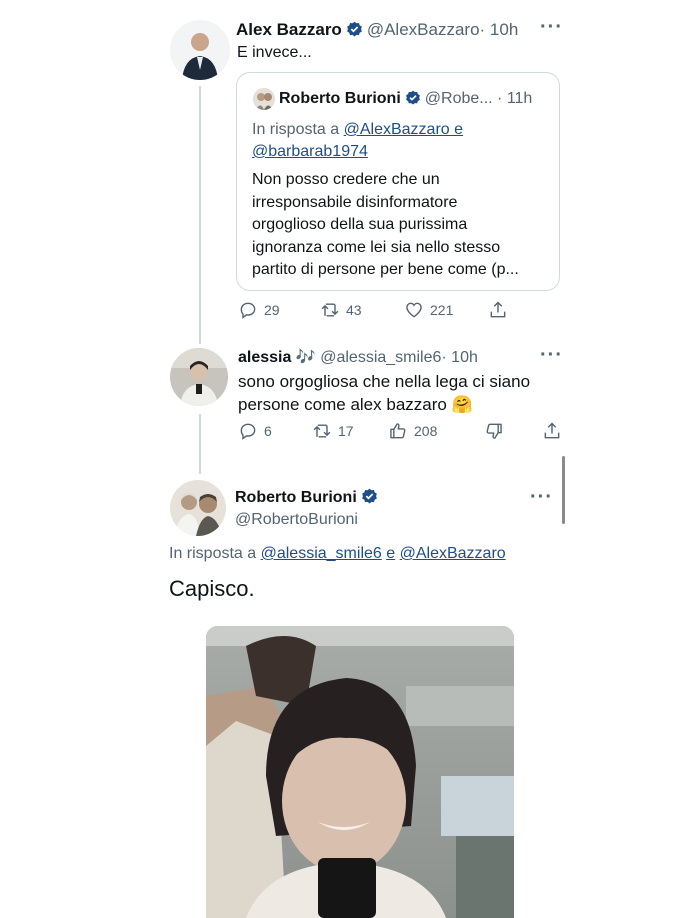 The height and width of the screenshot is (918, 678). I want to click on retweet-button: 43, so click(362, 310).